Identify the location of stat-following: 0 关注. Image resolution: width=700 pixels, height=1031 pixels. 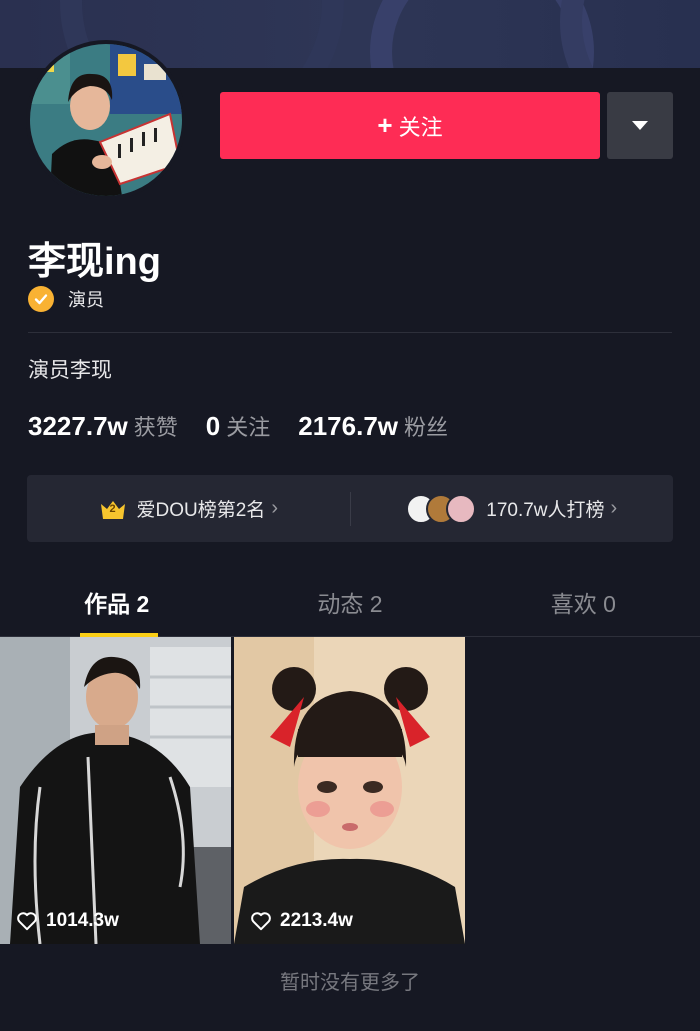
(238, 426).